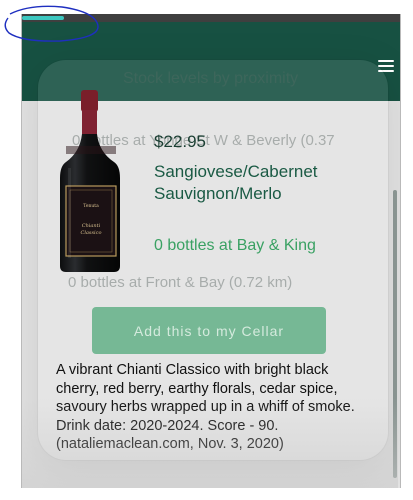 This screenshot has width=413, height=500. What do you see at coordinates (180, 141) in the screenshot?
I see `wine-price: $22.95` at bounding box center [180, 141].